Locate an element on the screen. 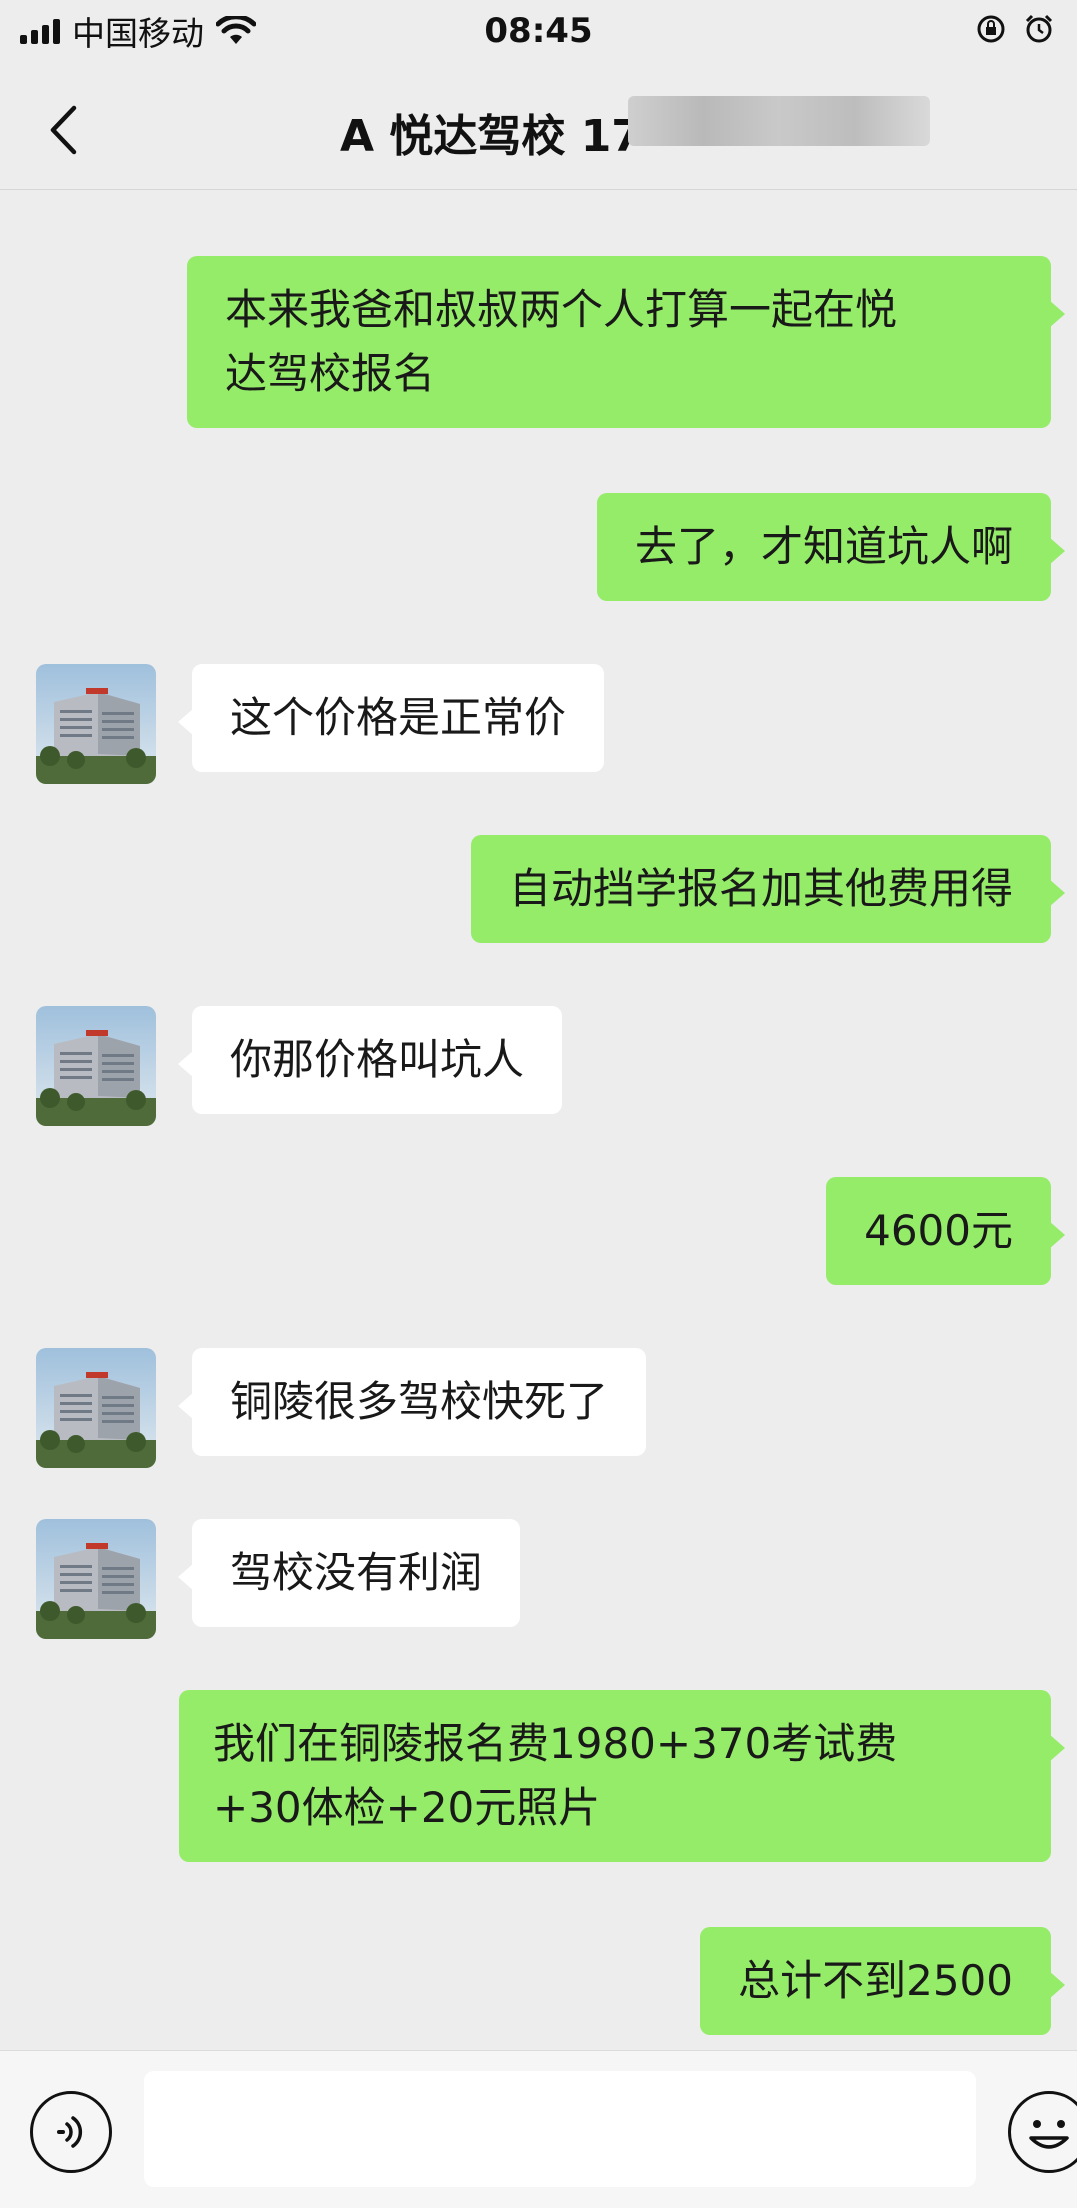 This screenshot has height=2208, width=1077. message-incoming: 铜陵很多驾校快死了 is located at coordinates (412, 1402).